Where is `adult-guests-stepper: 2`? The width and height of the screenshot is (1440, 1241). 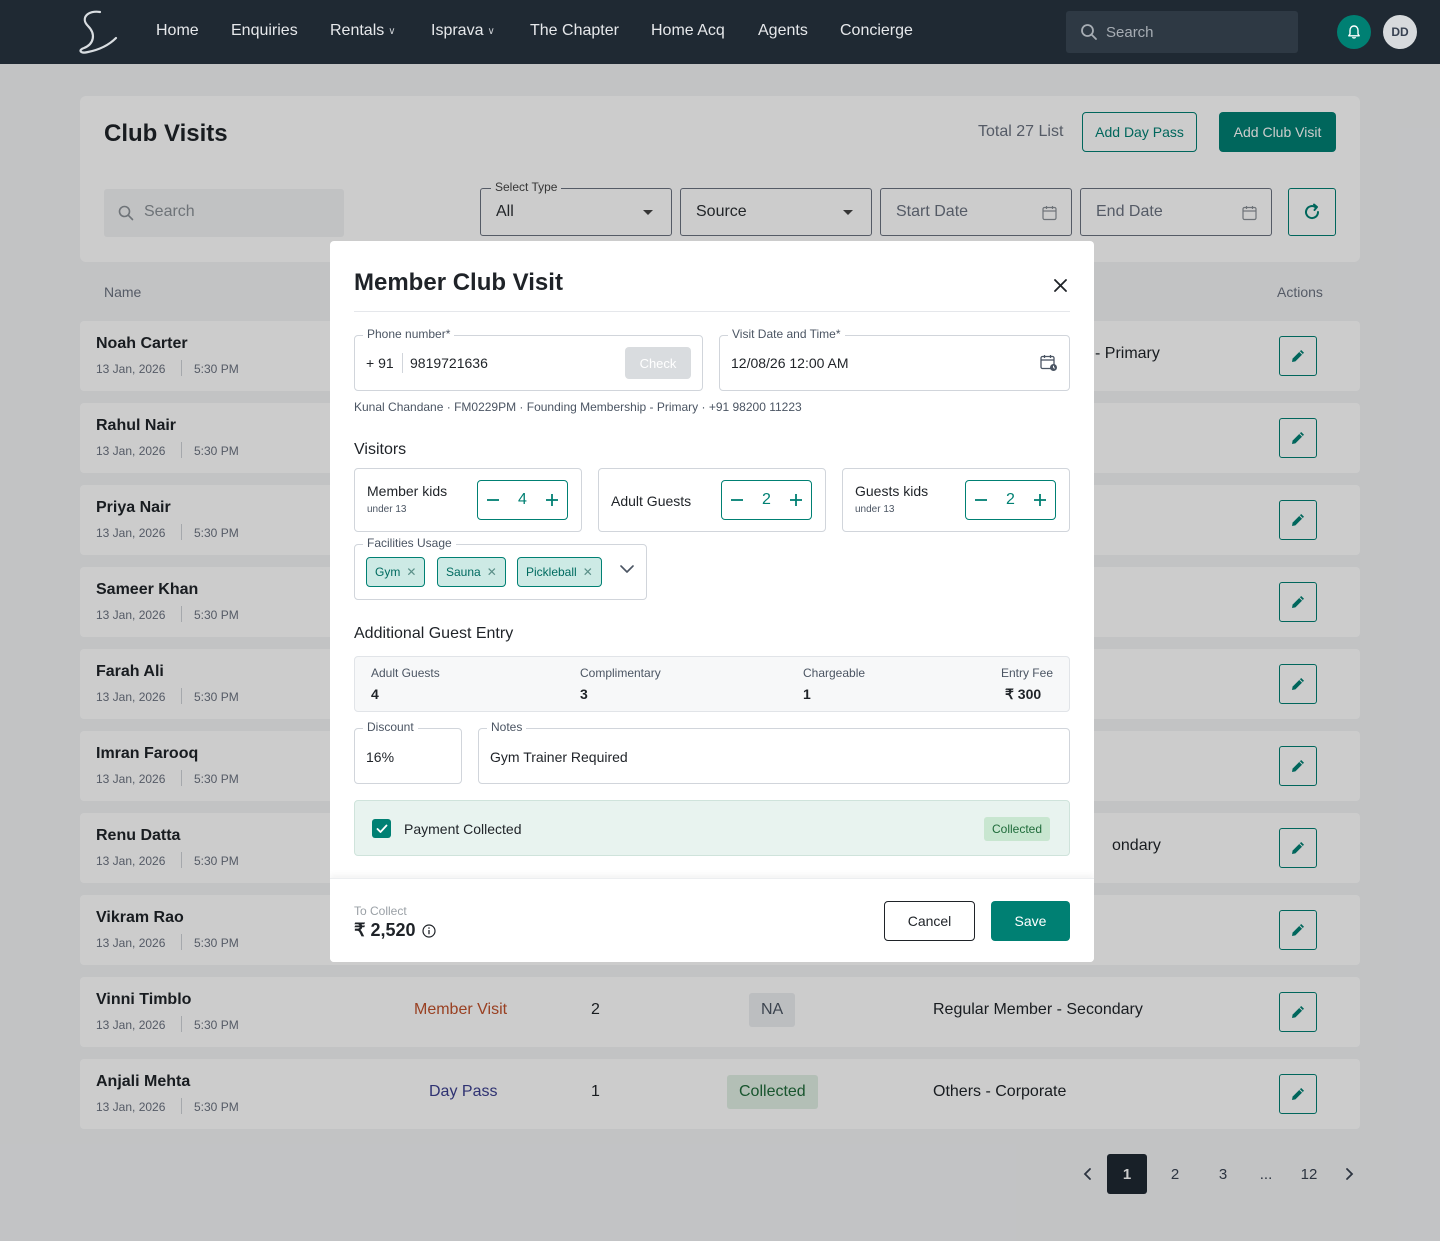 adult-guests-stepper: 2 is located at coordinates (766, 500).